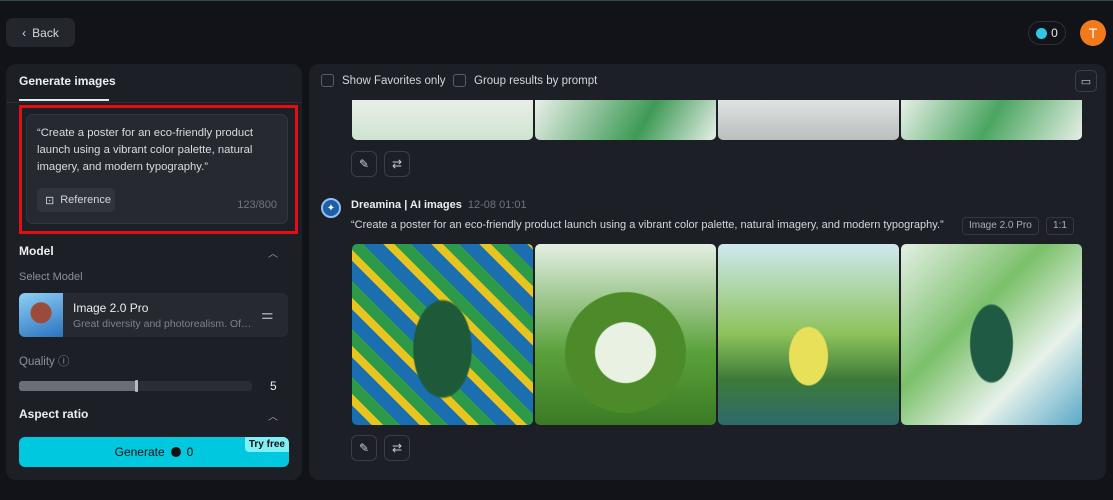  I want to click on back-label: Back, so click(45, 32).